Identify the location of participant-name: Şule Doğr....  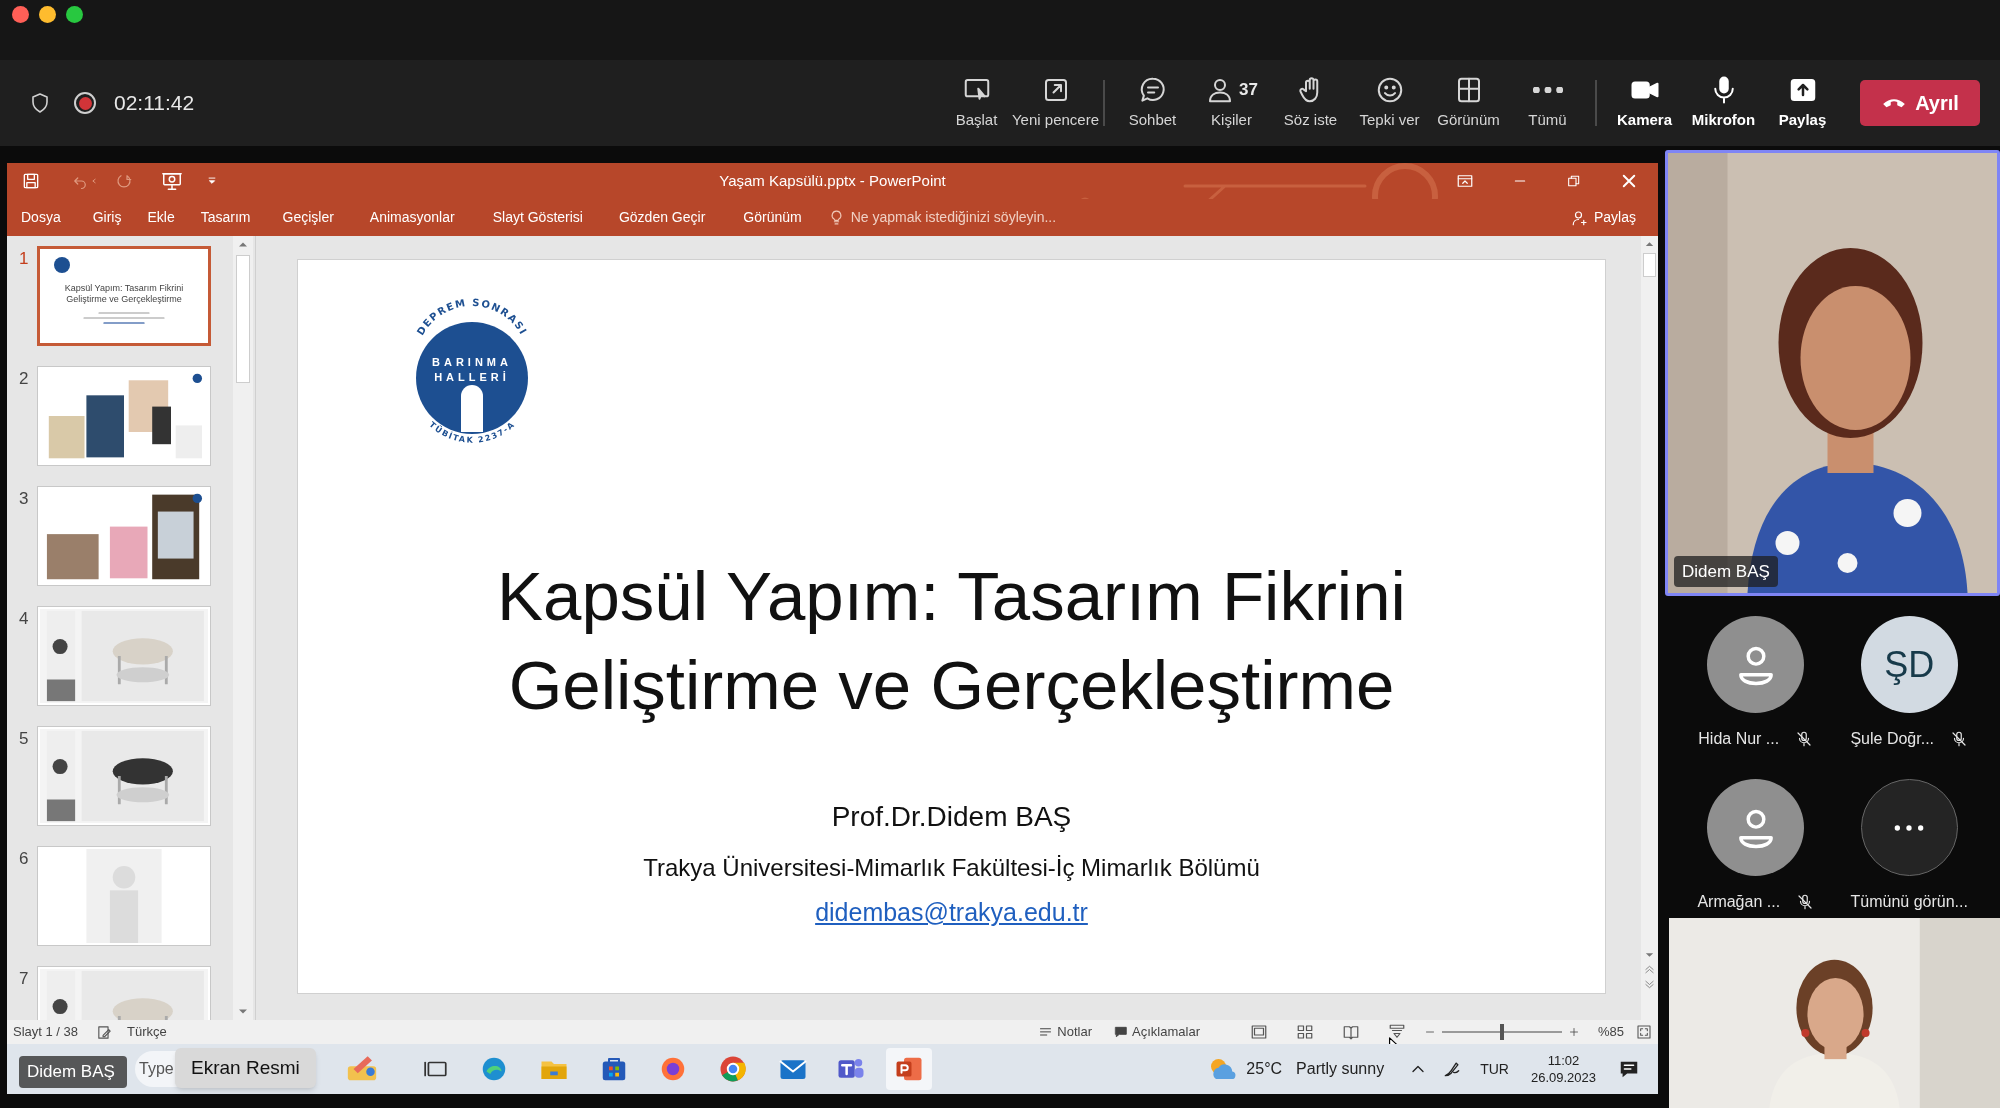
(1892, 739).